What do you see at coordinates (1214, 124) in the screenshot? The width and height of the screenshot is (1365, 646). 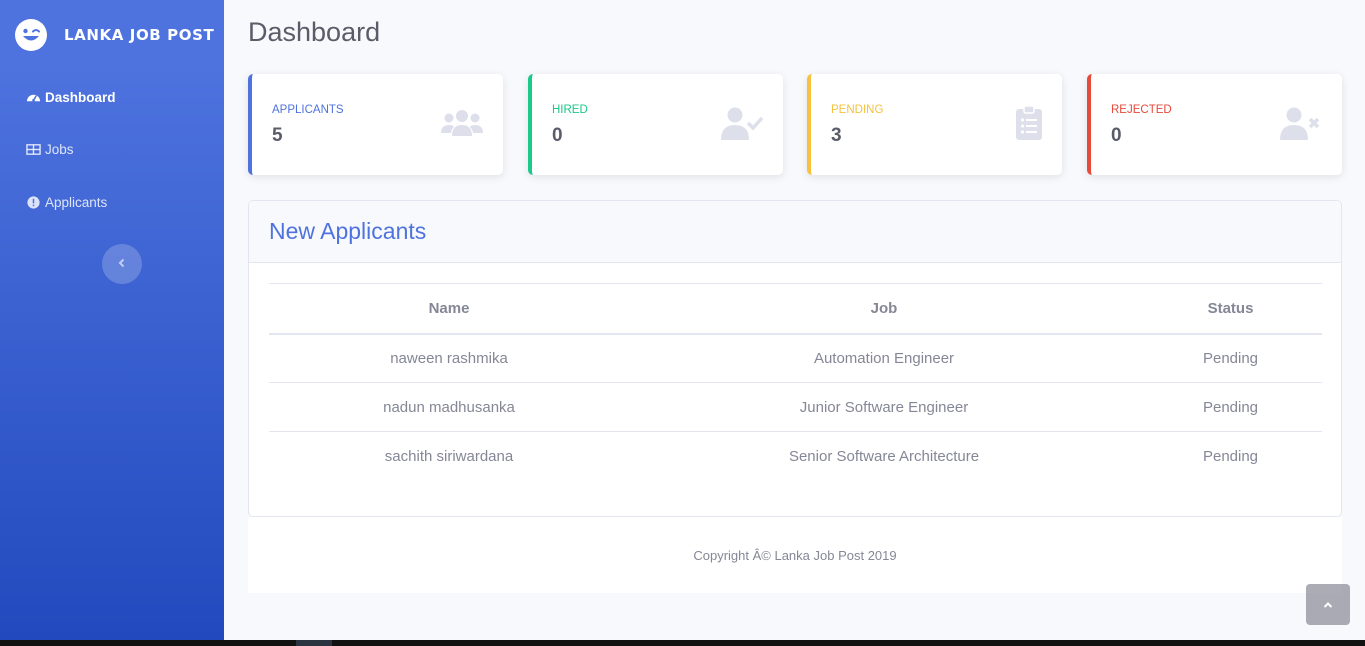 I see `rejected-card: REJECTED 0` at bounding box center [1214, 124].